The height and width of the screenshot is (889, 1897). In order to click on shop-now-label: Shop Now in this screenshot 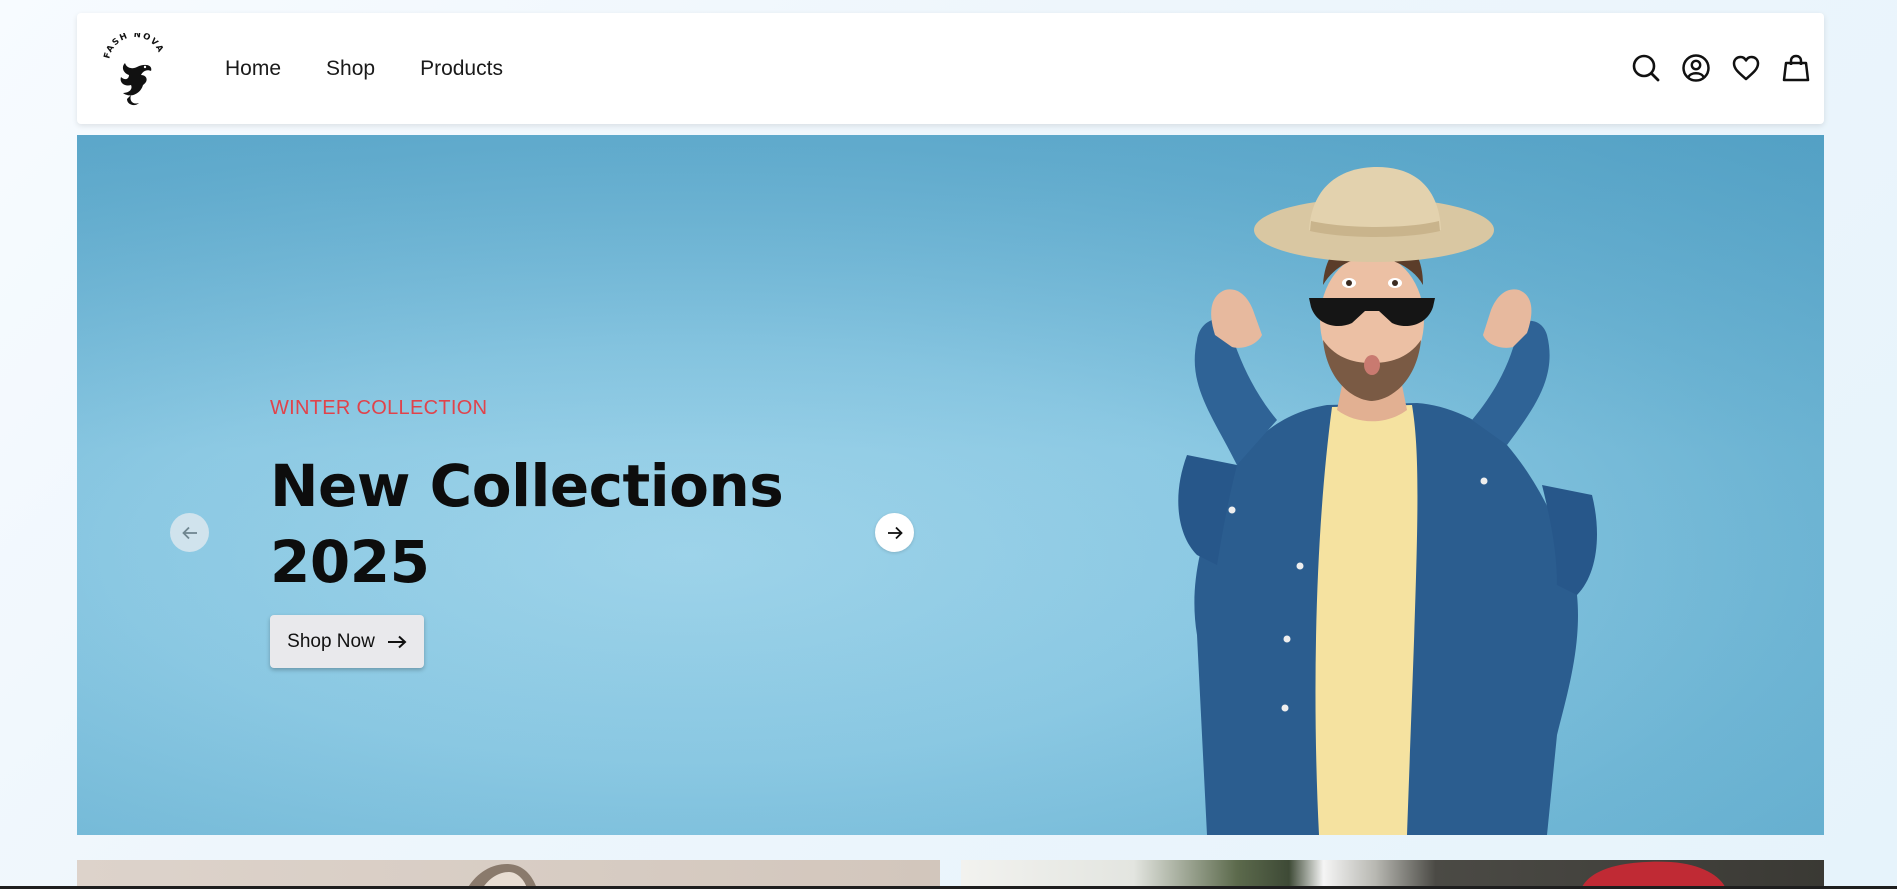, I will do `click(331, 641)`.